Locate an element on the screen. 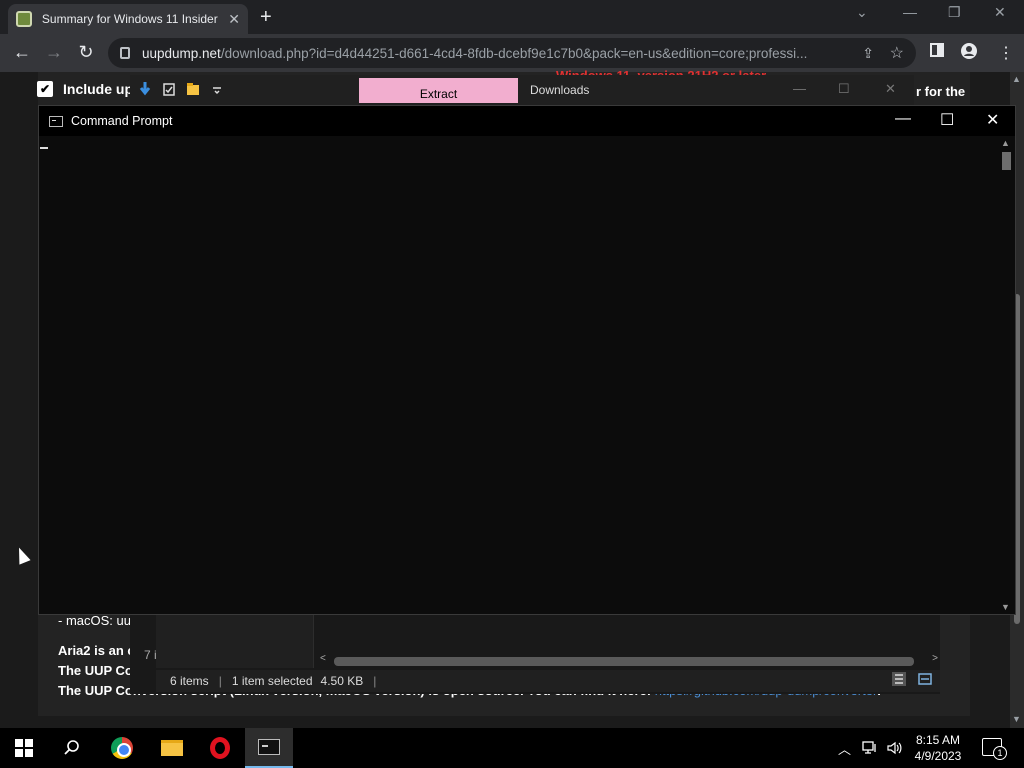 Image resolution: width=1024 pixels, height=768 pixels. page-scroll-up-icon: ▲ is located at coordinates (1016, 79).